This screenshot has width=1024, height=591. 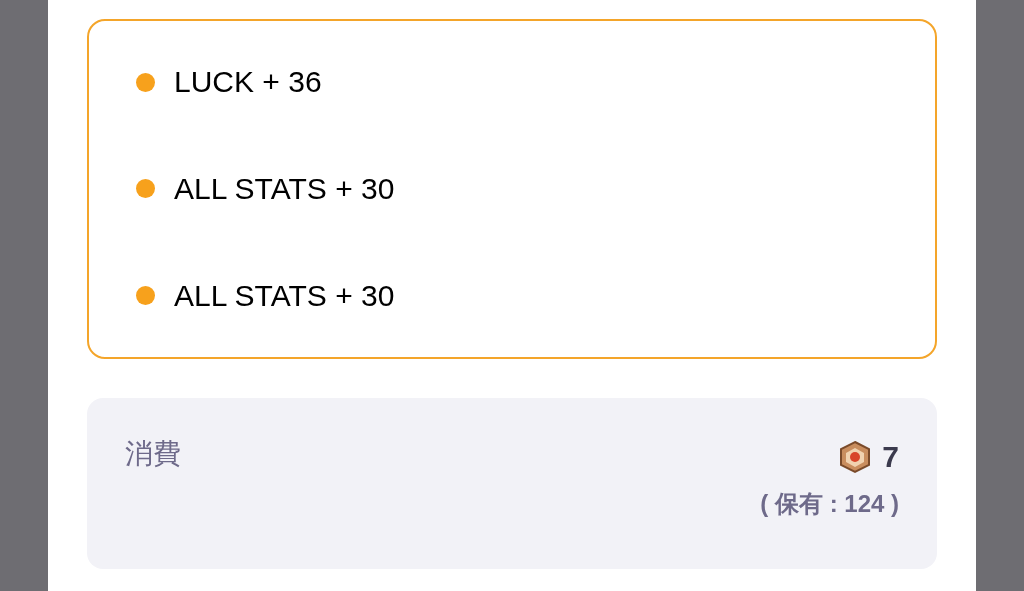 What do you see at coordinates (829, 504) in the screenshot?
I see `owned-count: ( 保有 : 124 )` at bounding box center [829, 504].